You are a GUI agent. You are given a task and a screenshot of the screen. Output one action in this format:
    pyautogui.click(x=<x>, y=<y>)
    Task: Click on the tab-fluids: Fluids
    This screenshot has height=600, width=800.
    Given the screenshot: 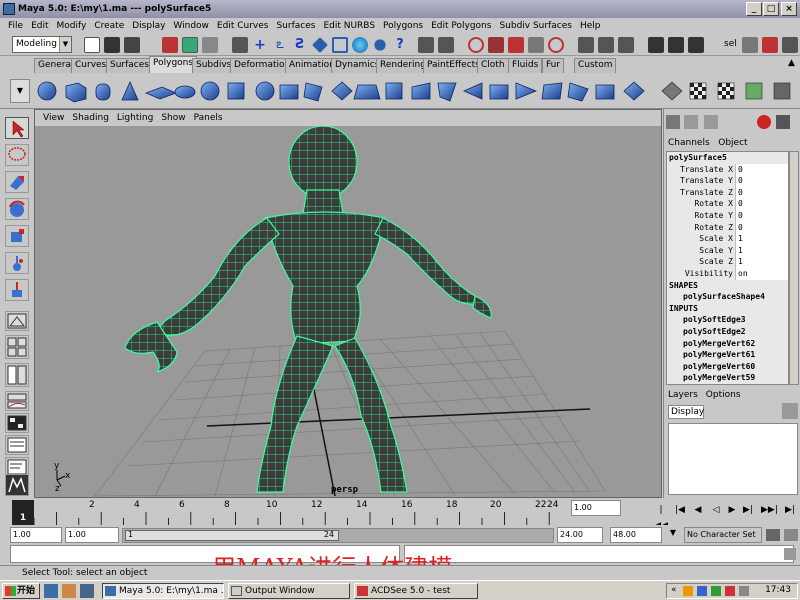 What is the action you would take?
    pyautogui.click(x=525, y=65)
    